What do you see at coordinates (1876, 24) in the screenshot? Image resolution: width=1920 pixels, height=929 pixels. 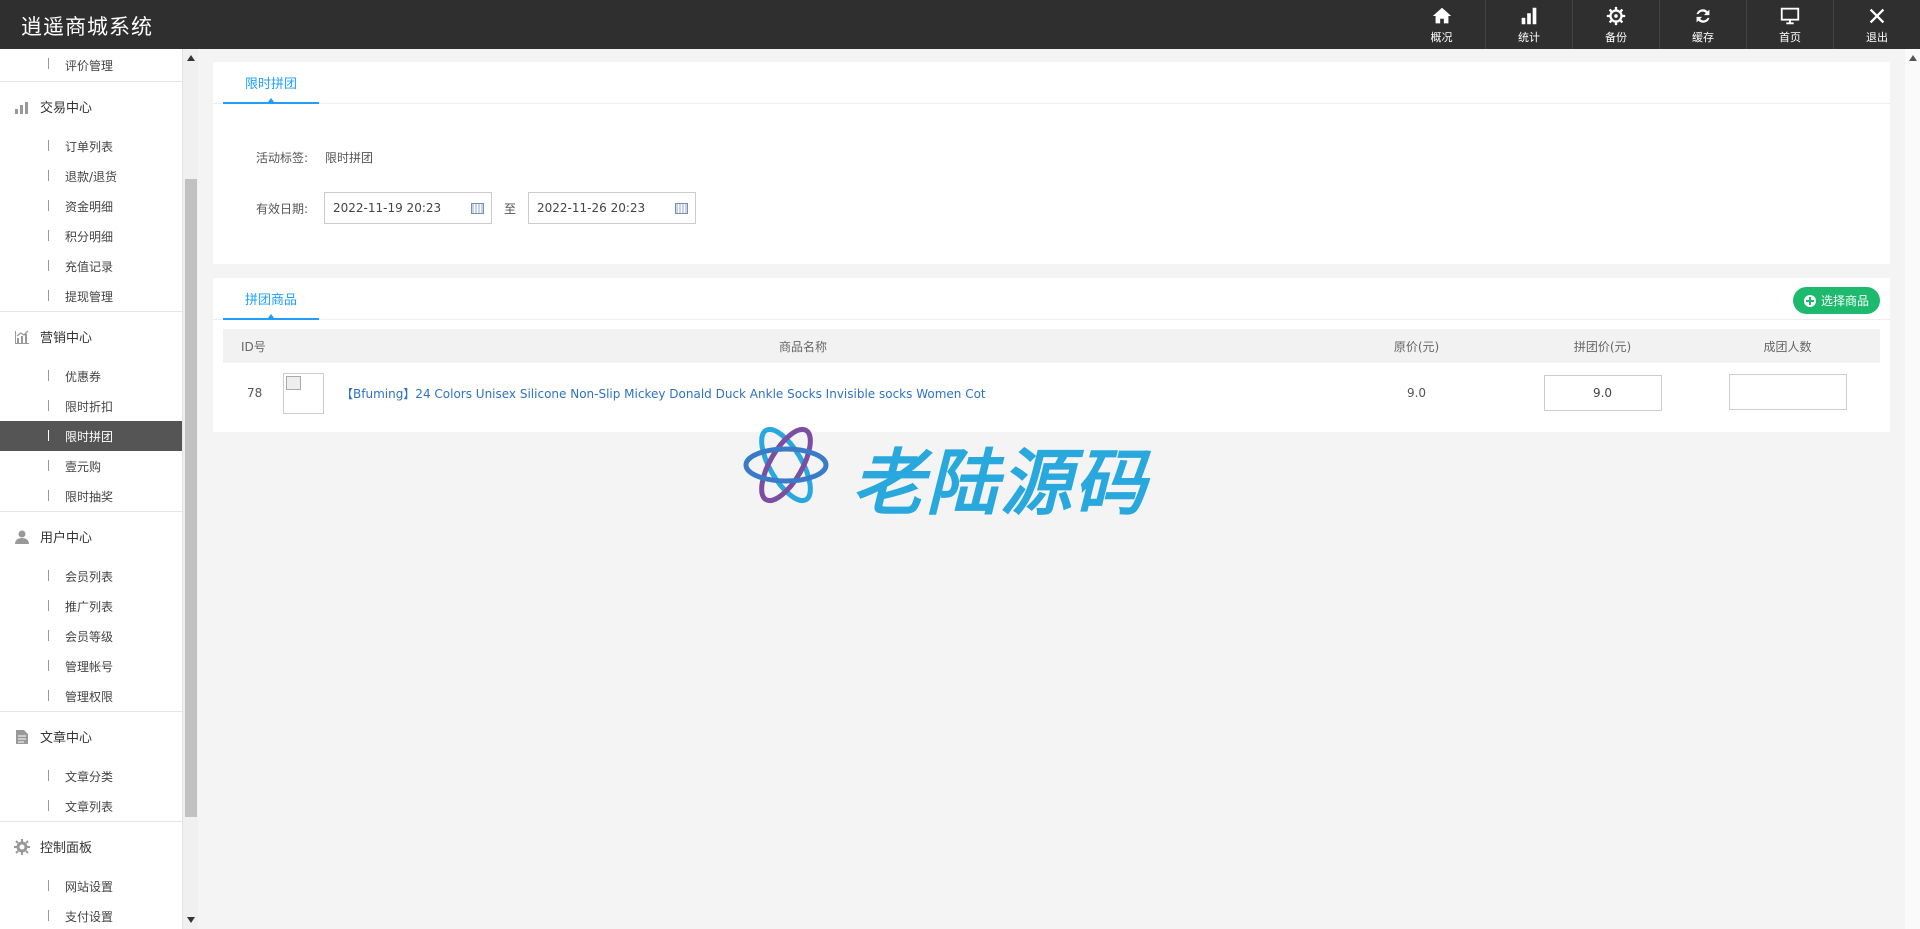 I see `nav-logout-button: 退出` at bounding box center [1876, 24].